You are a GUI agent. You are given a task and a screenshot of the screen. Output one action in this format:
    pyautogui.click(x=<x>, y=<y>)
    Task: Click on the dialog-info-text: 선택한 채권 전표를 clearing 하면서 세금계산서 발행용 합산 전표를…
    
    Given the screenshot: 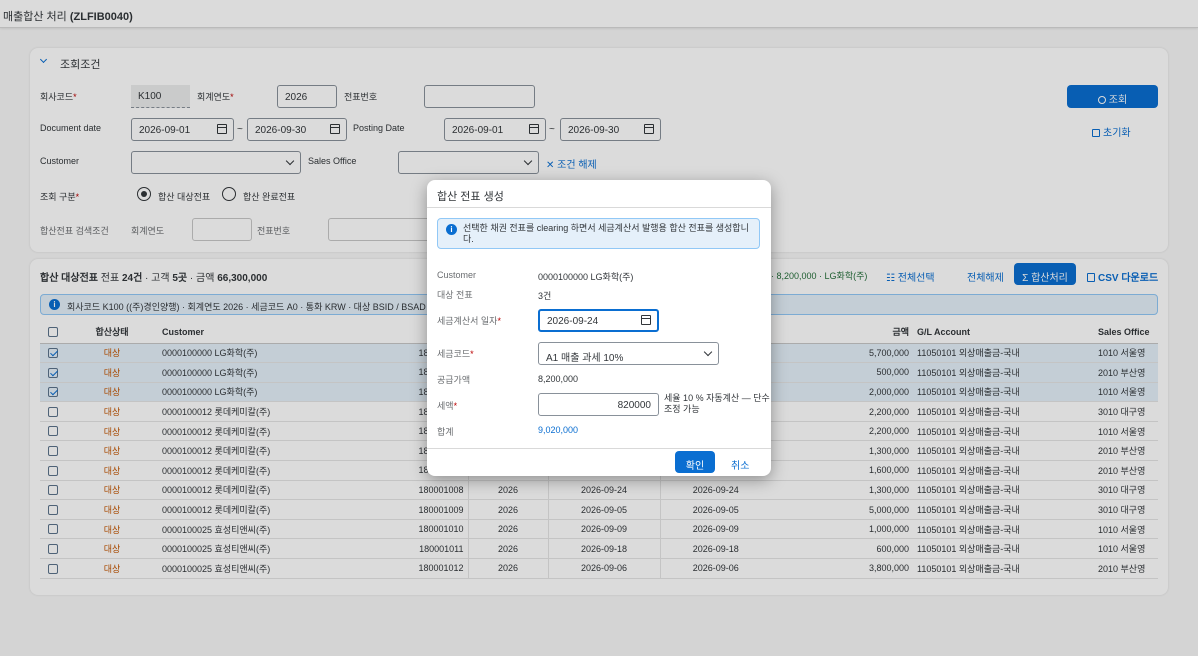 What is the action you would take?
    pyautogui.click(x=606, y=233)
    